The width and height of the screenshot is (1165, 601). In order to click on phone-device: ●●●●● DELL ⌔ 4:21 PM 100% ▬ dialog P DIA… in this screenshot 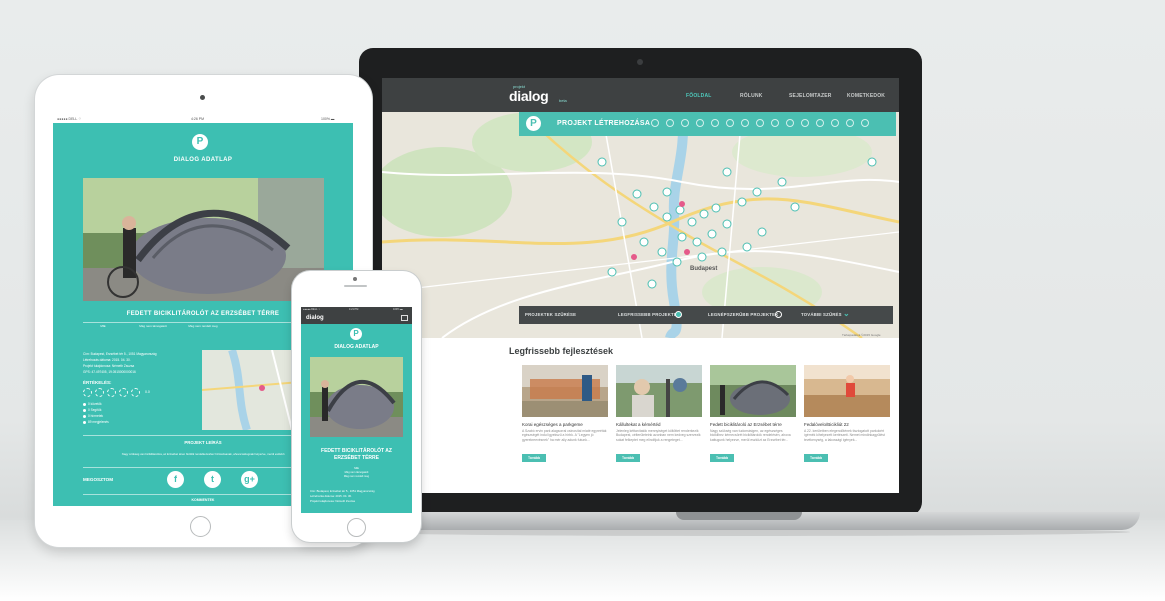, I will do `click(356, 406)`.